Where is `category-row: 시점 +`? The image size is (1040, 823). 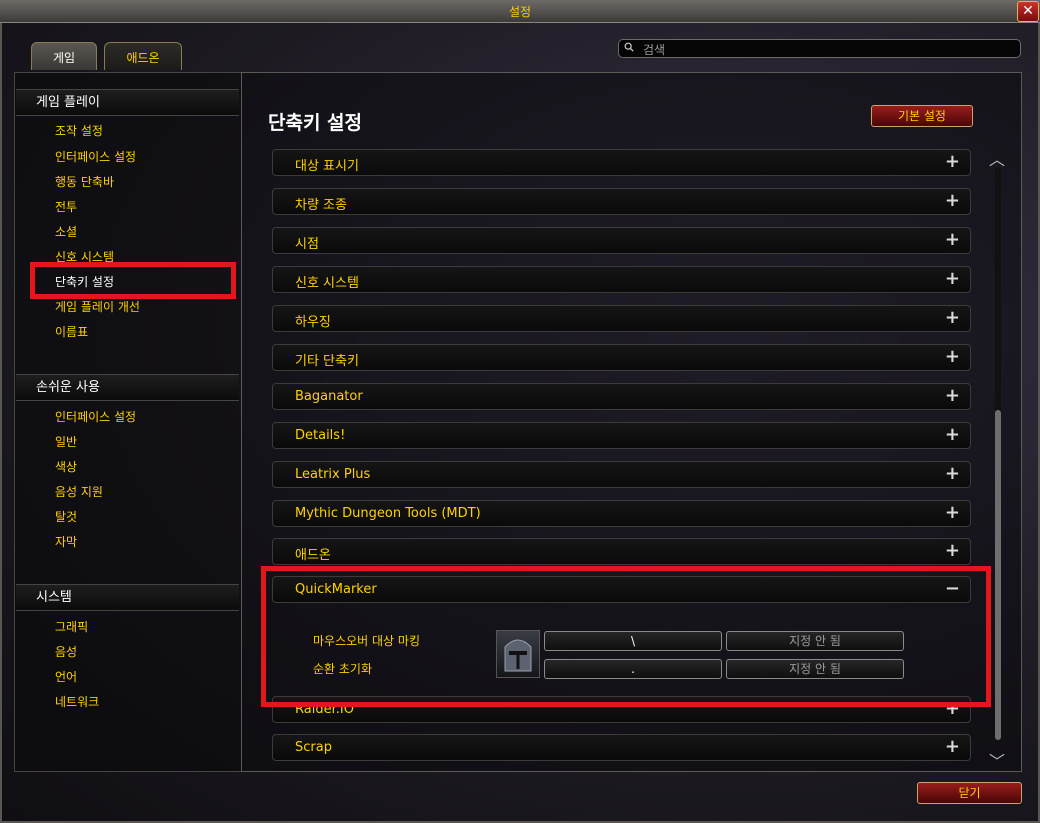 category-row: 시점 + is located at coordinates (621, 240).